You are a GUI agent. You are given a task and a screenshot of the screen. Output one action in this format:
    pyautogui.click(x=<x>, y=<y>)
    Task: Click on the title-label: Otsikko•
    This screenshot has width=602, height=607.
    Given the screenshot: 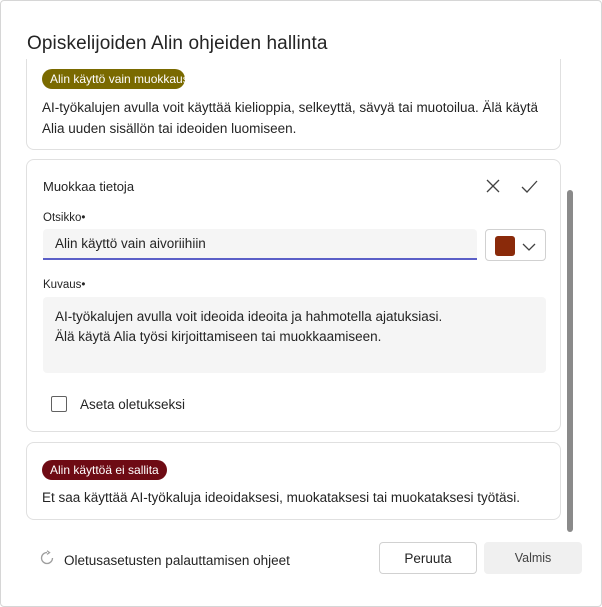 What is the action you would take?
    pyautogui.click(x=64, y=218)
    